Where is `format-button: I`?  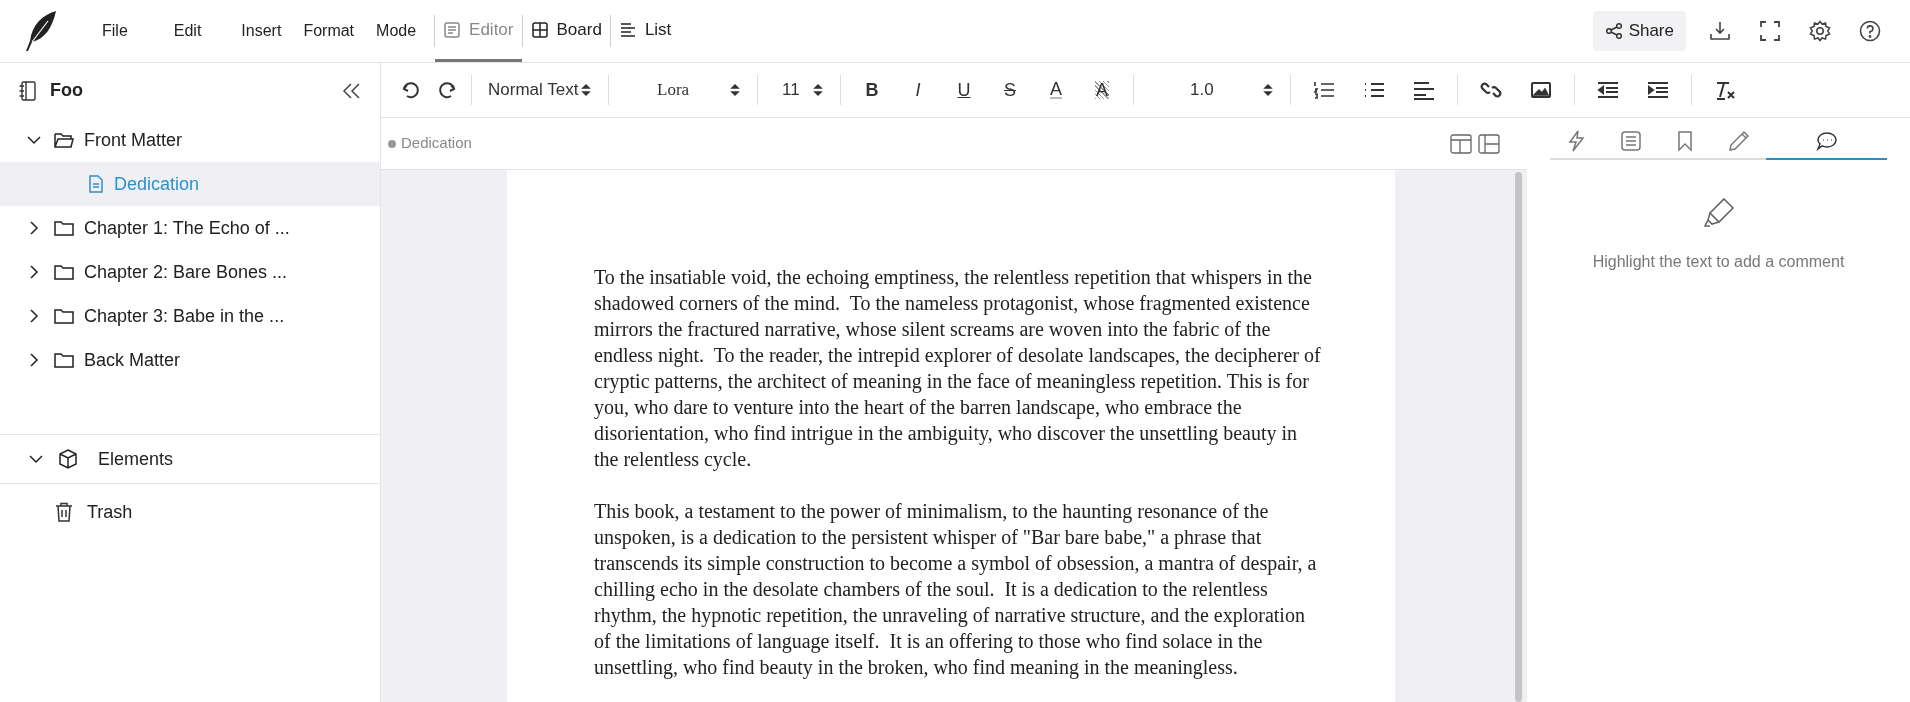 format-button: I is located at coordinates (918, 90).